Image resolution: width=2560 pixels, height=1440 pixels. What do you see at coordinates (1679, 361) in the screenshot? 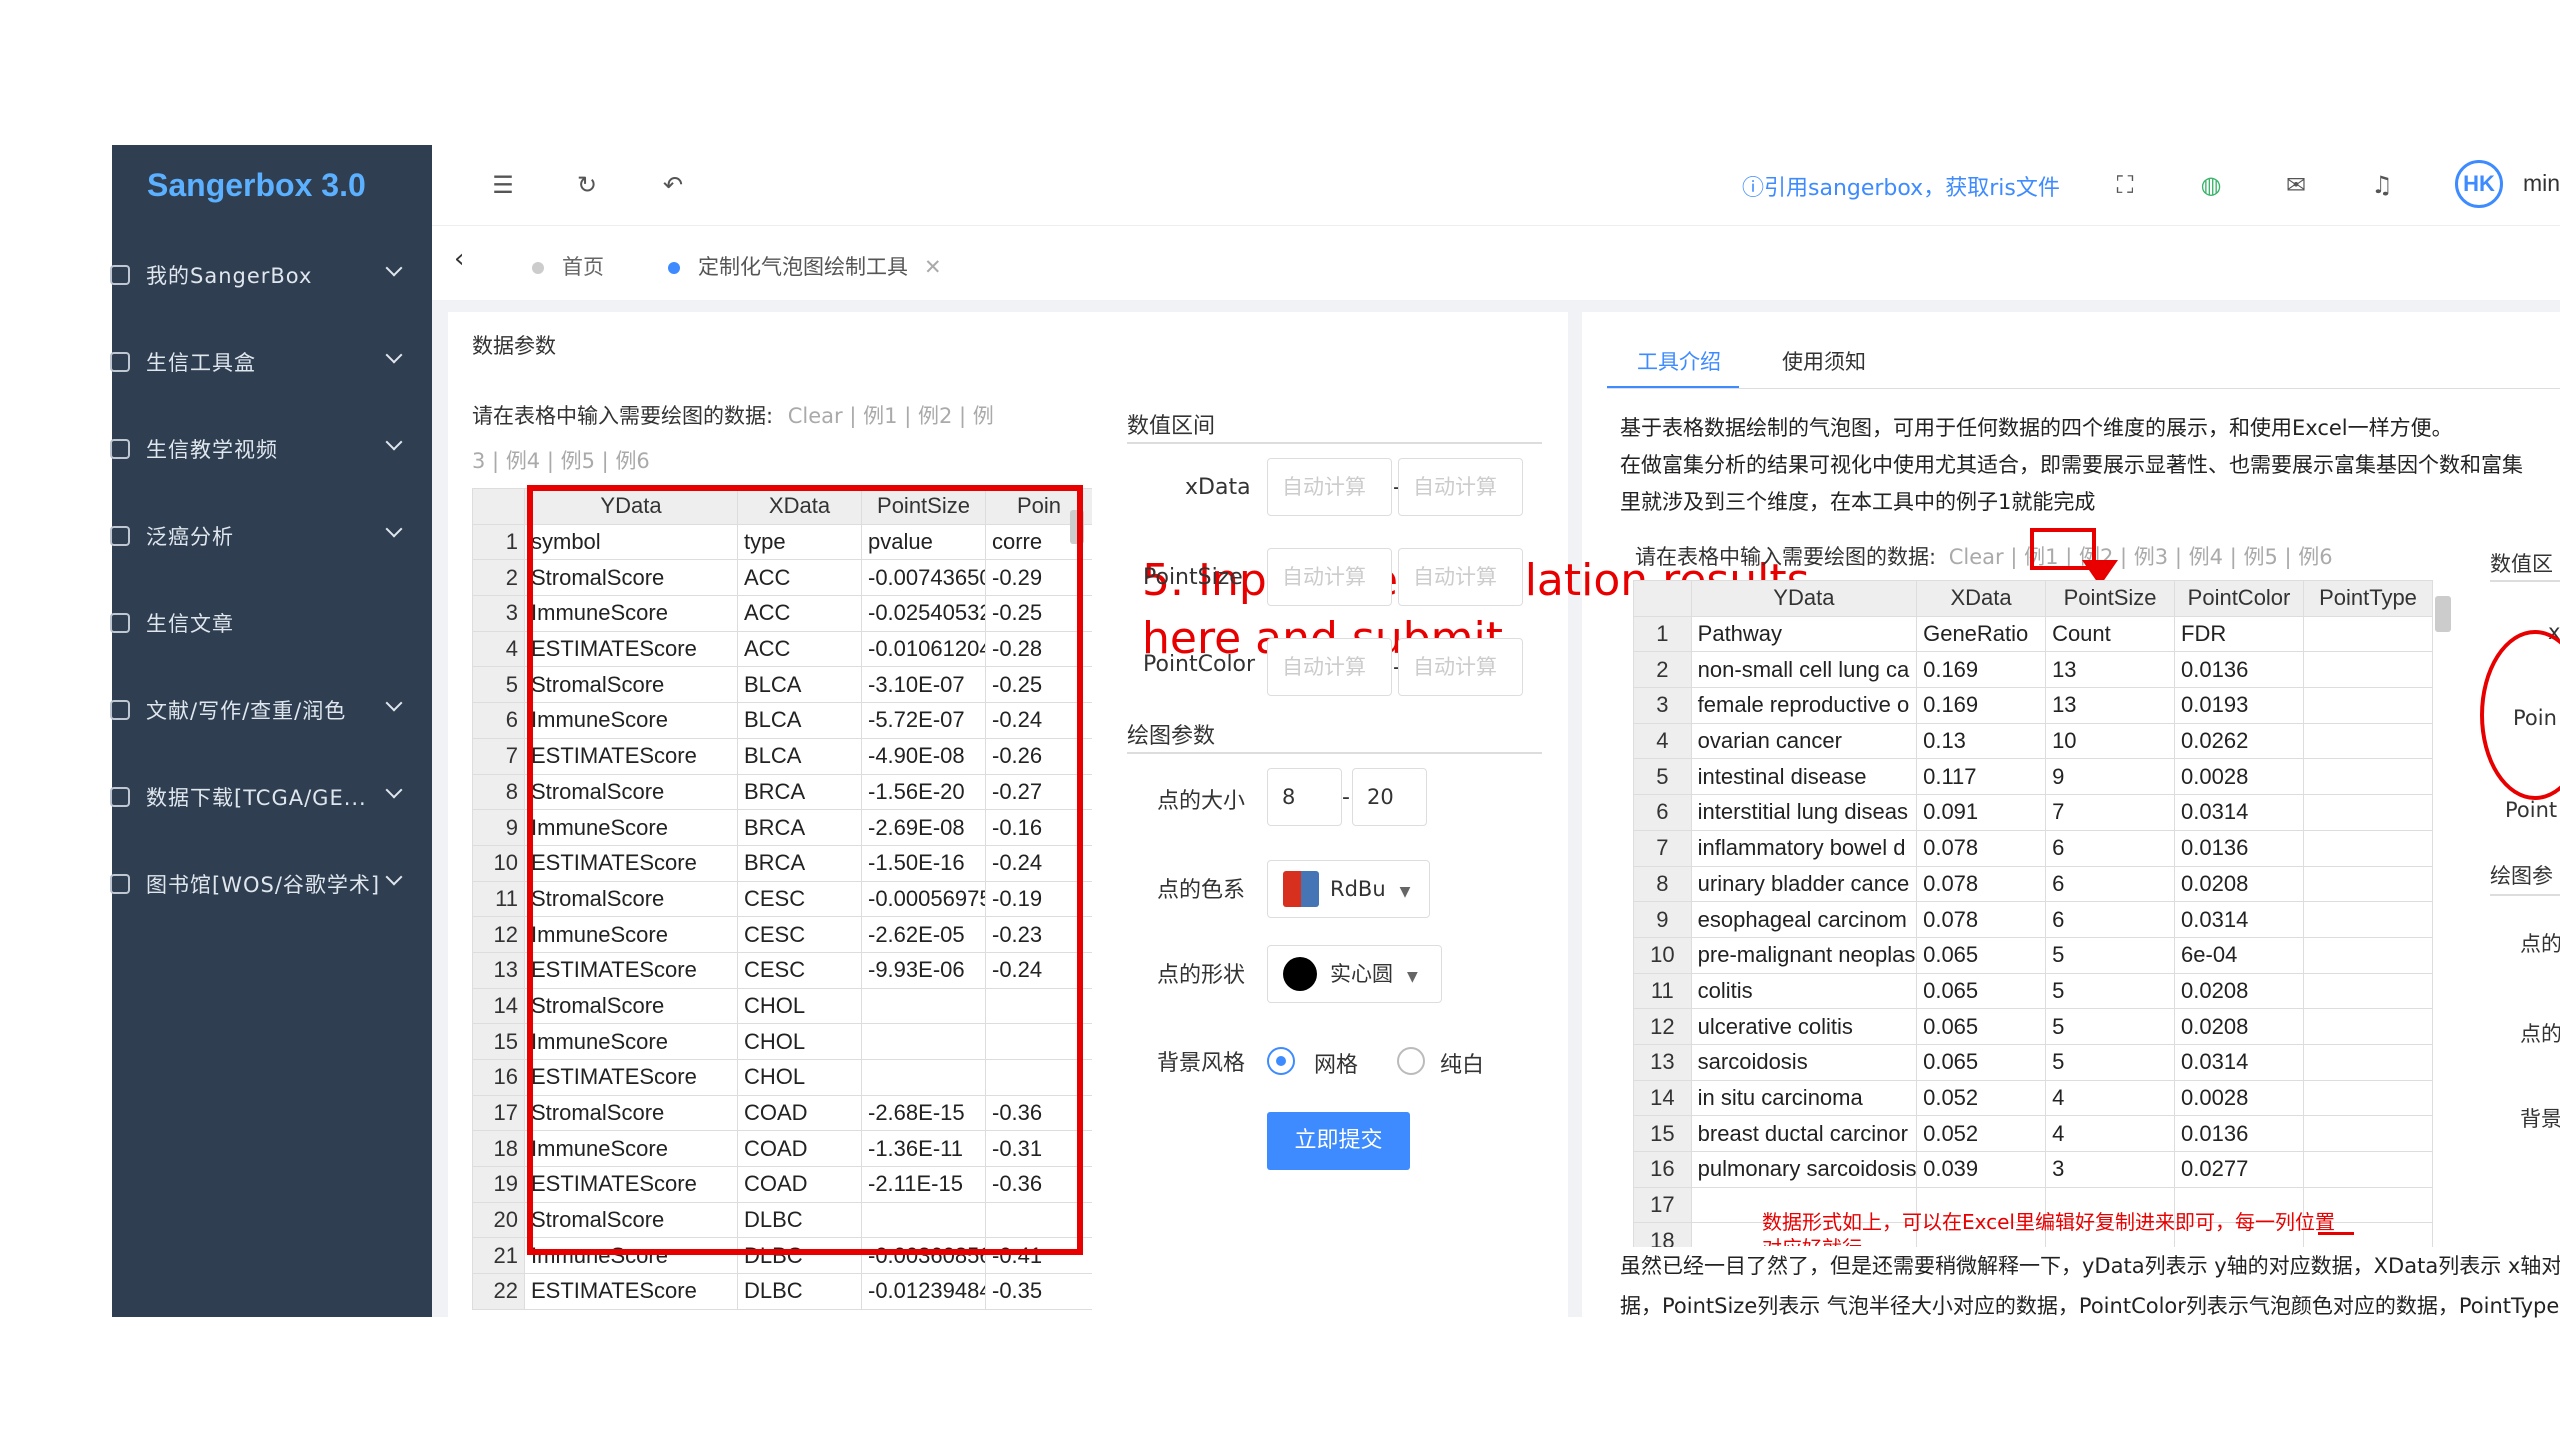
I see `tab-intro: 工具介绍` at bounding box center [1679, 361].